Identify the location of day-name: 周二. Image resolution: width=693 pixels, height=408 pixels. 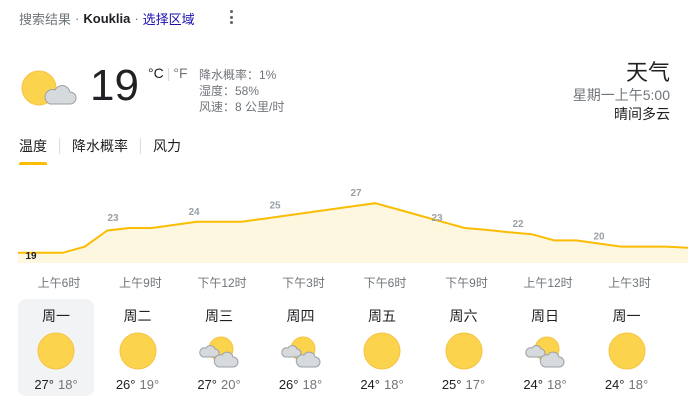
(137, 316).